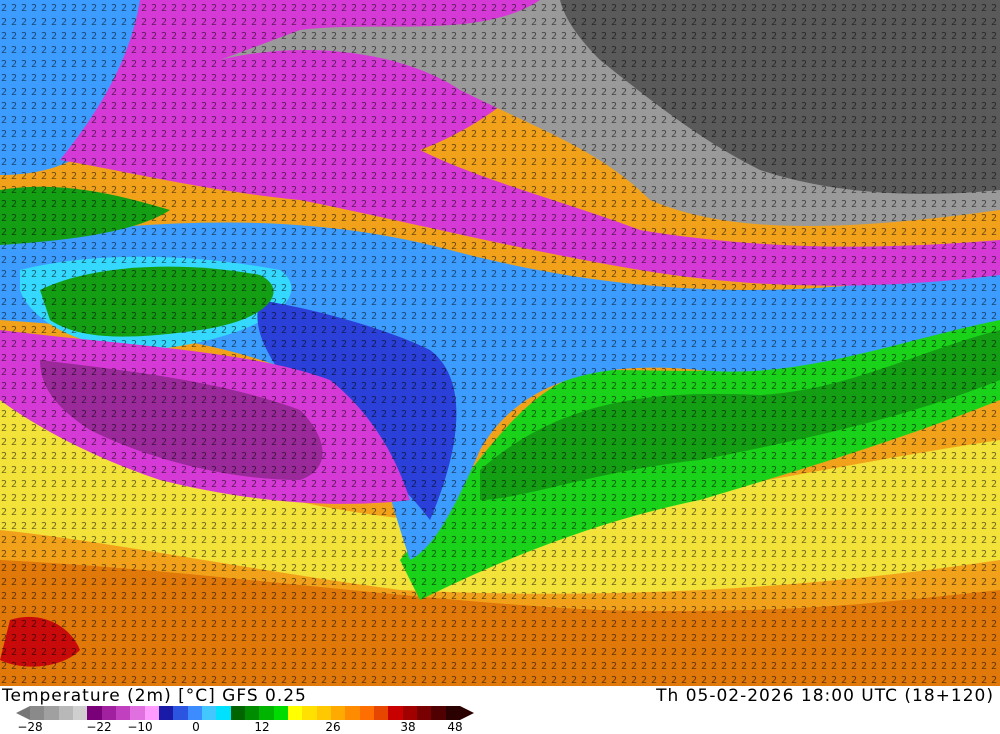  Describe the element at coordinates (333, 727) in the screenshot. I see `colorbar-tick: 26` at that location.